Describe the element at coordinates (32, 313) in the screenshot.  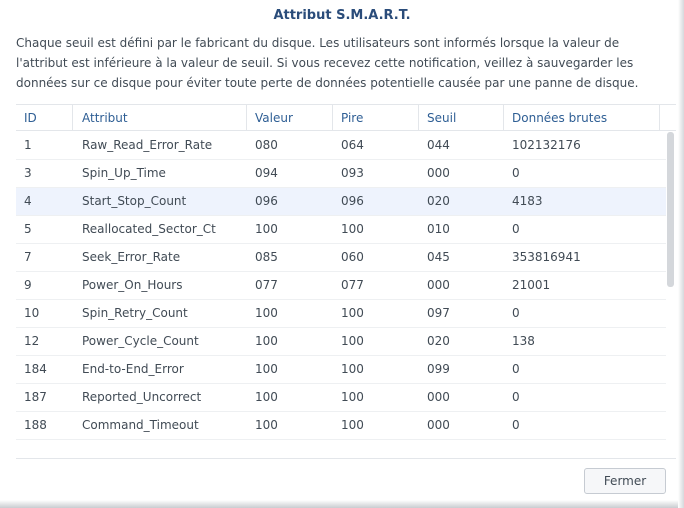
I see `cell-id: 10` at that location.